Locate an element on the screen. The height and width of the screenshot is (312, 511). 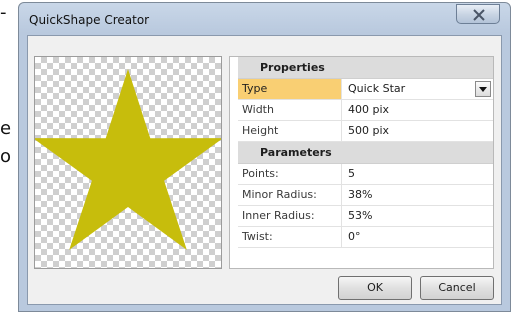
window-title: QuickShape Creator is located at coordinates (89, 20).